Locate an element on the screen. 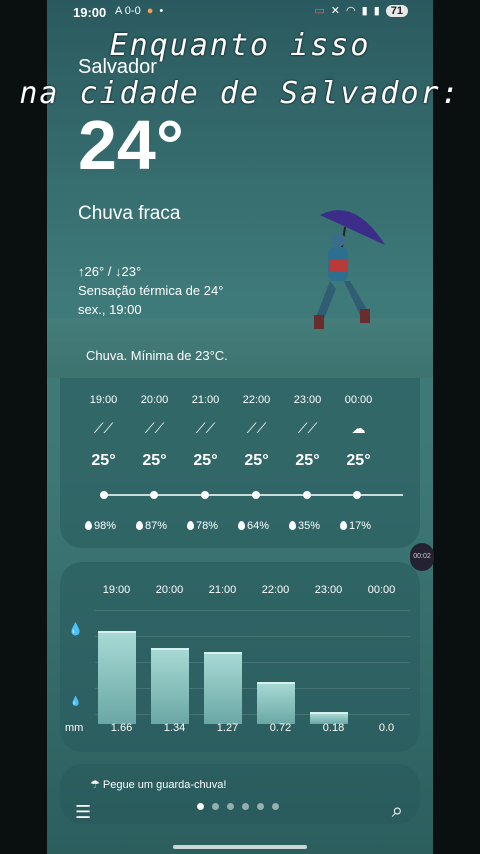  date-time: sex., 19:00 is located at coordinates (110, 309).